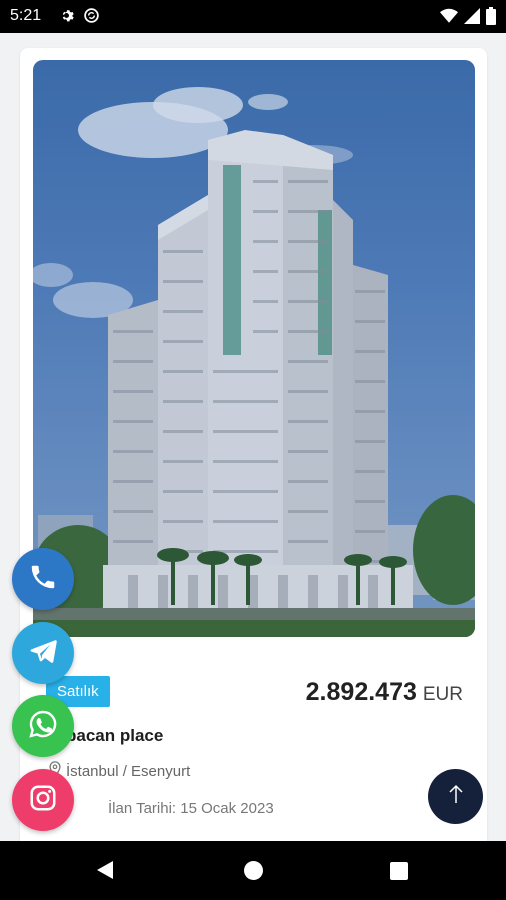  I want to click on gear-icon, so click(66, 18).